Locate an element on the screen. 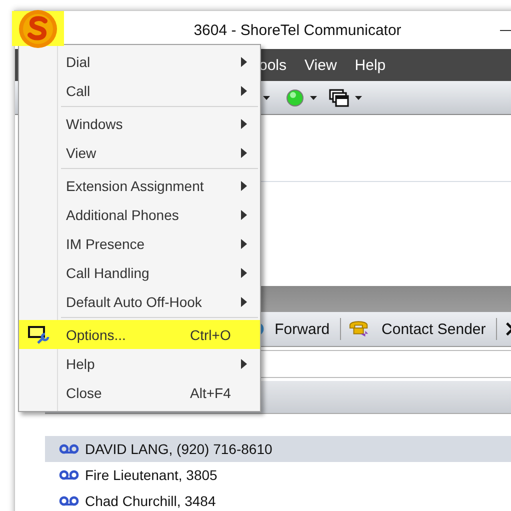  menu-bar-item: View is located at coordinates (320, 65).